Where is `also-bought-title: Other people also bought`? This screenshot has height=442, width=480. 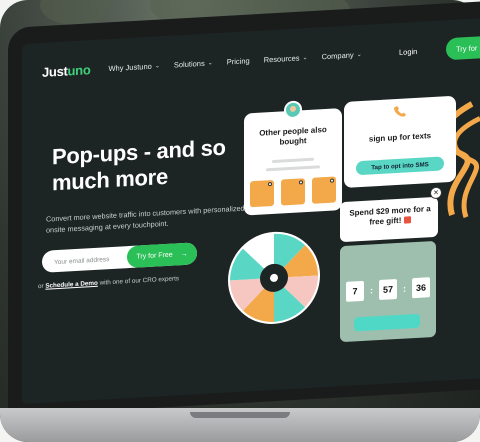 also-bought-title: Other people also bought is located at coordinates (293, 135).